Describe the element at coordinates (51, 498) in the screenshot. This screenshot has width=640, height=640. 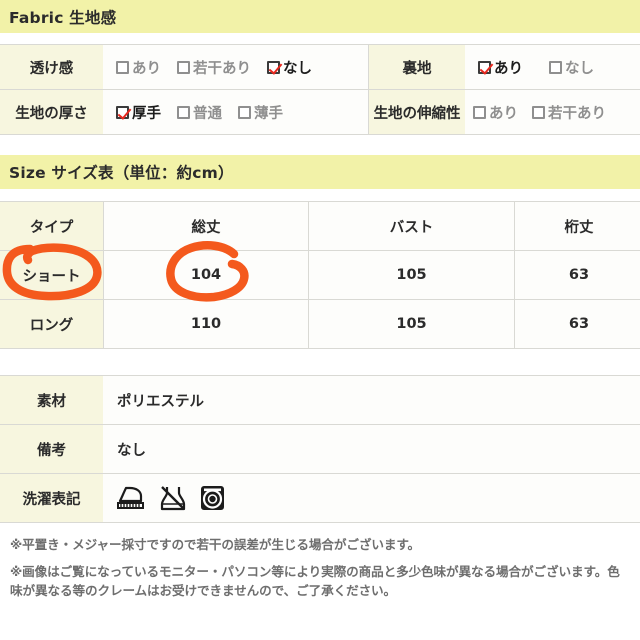
I see `care-row-label: 洗濯表記` at that location.